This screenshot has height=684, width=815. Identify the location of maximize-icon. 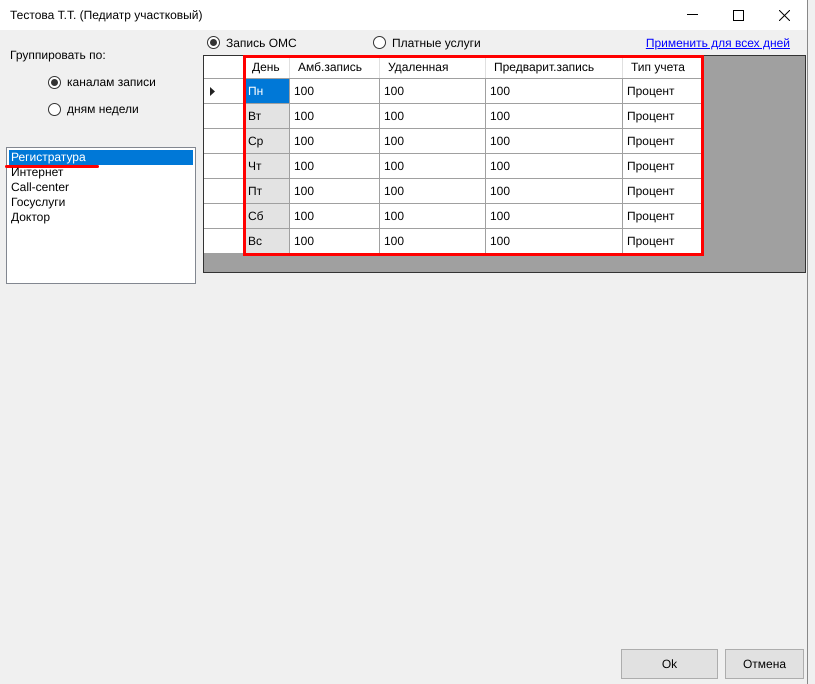
(738, 15).